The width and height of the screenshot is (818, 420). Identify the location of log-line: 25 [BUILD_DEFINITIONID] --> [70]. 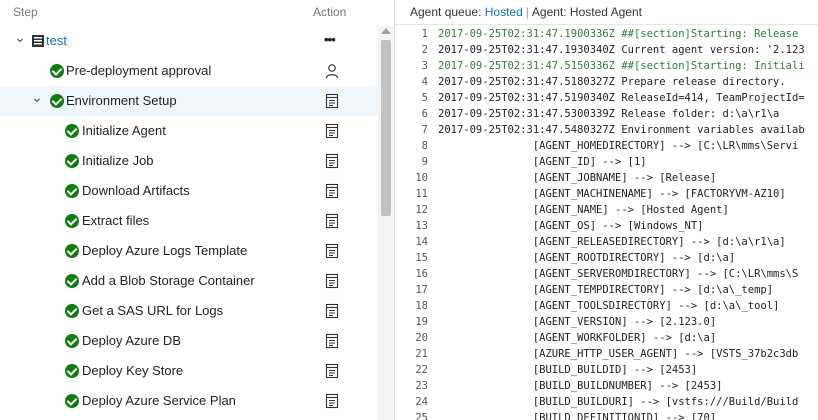
(606, 416).